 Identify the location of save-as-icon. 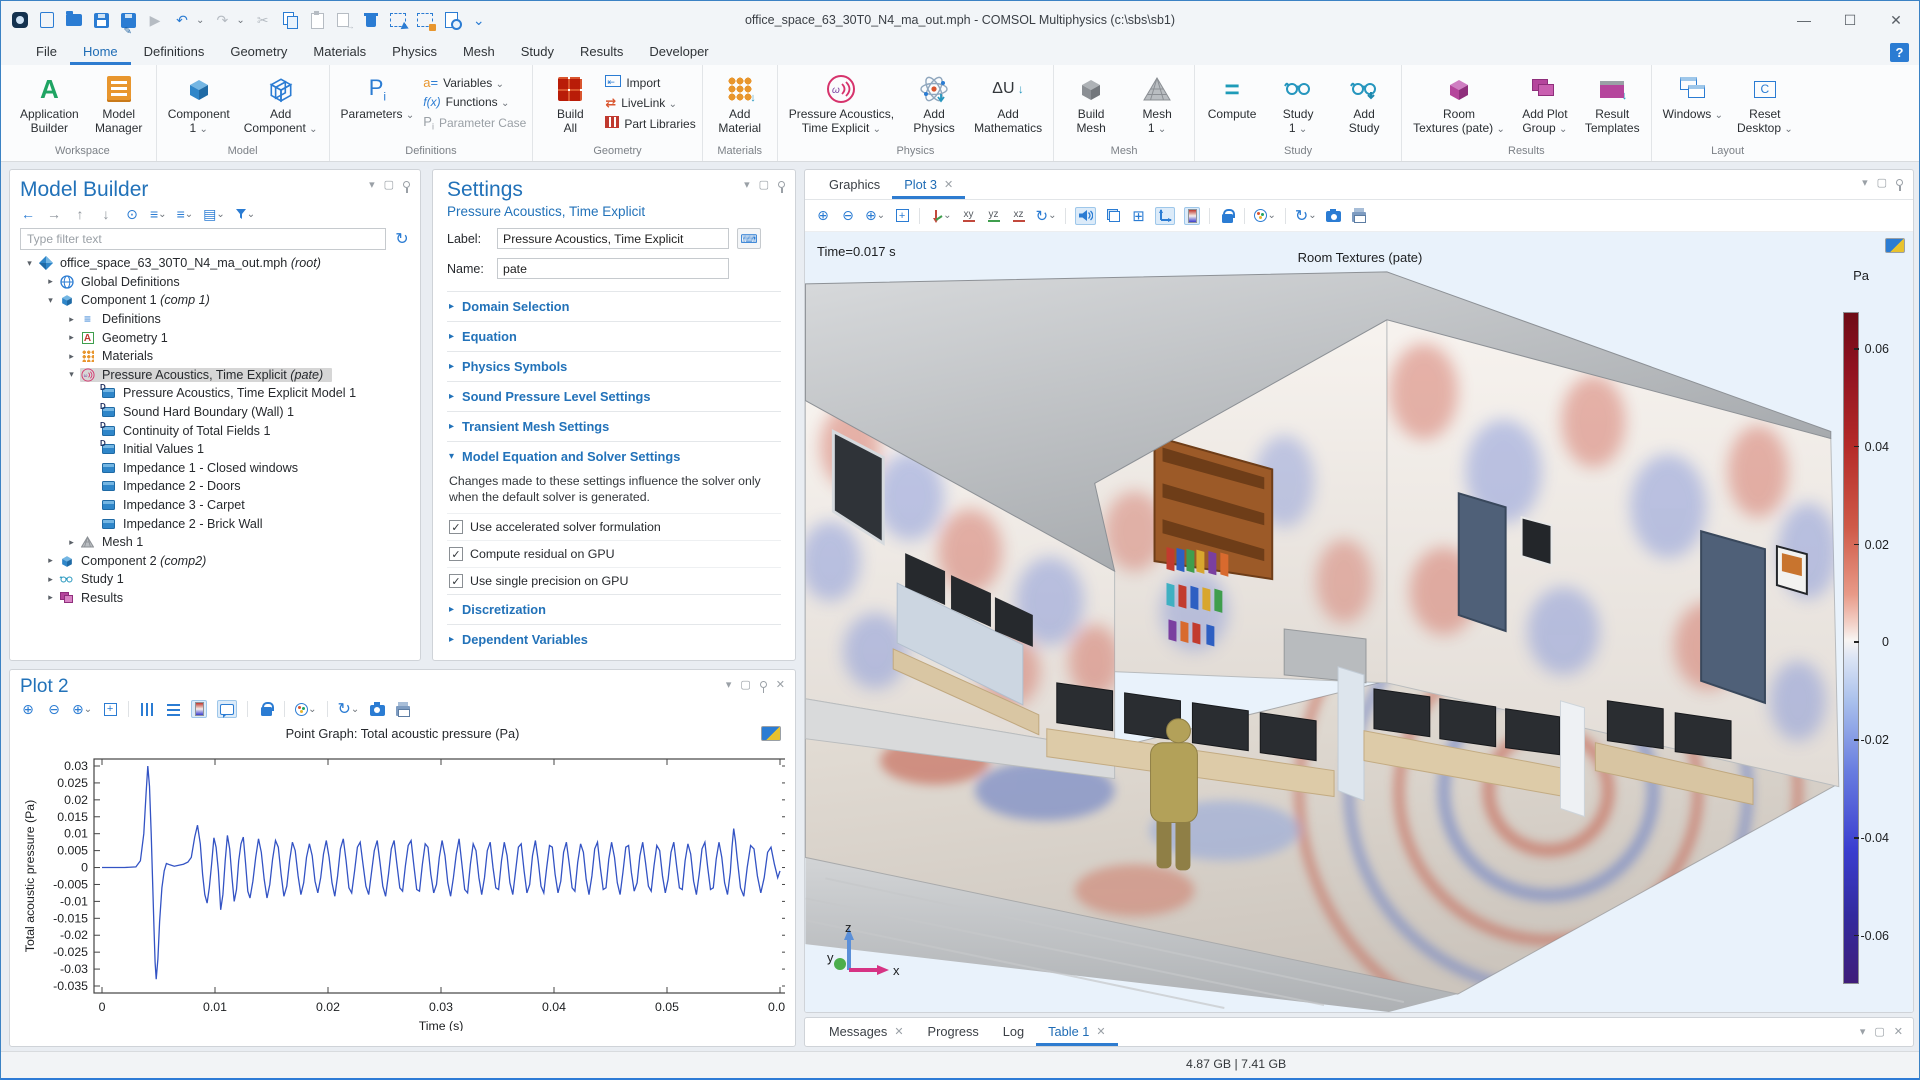
(128, 21).